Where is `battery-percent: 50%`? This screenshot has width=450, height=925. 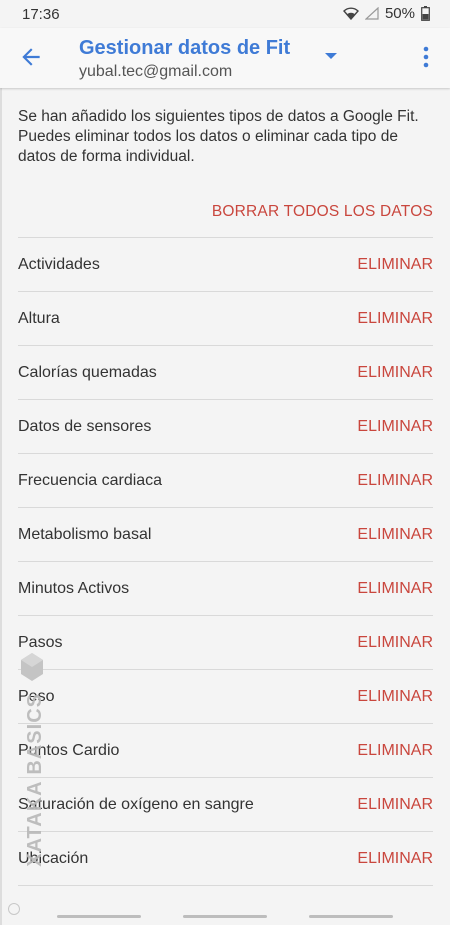
battery-percent: 50% is located at coordinates (399, 13).